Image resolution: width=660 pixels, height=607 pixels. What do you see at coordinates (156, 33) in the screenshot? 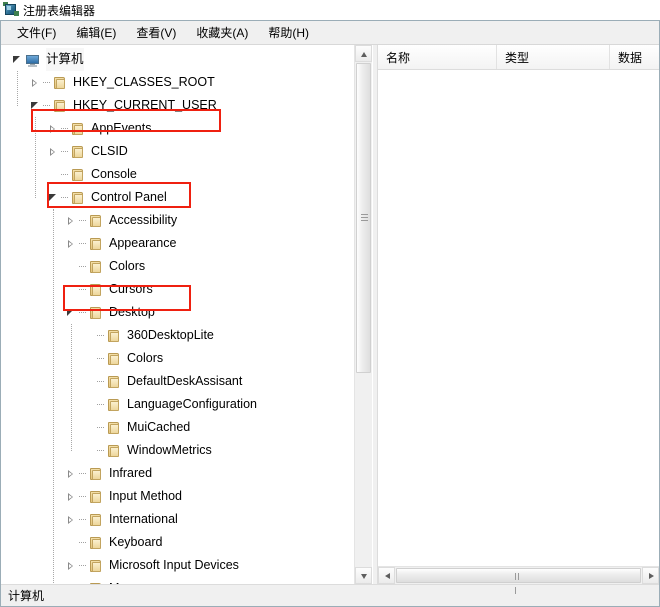
I see `menu-view: 查看(V)` at bounding box center [156, 33].